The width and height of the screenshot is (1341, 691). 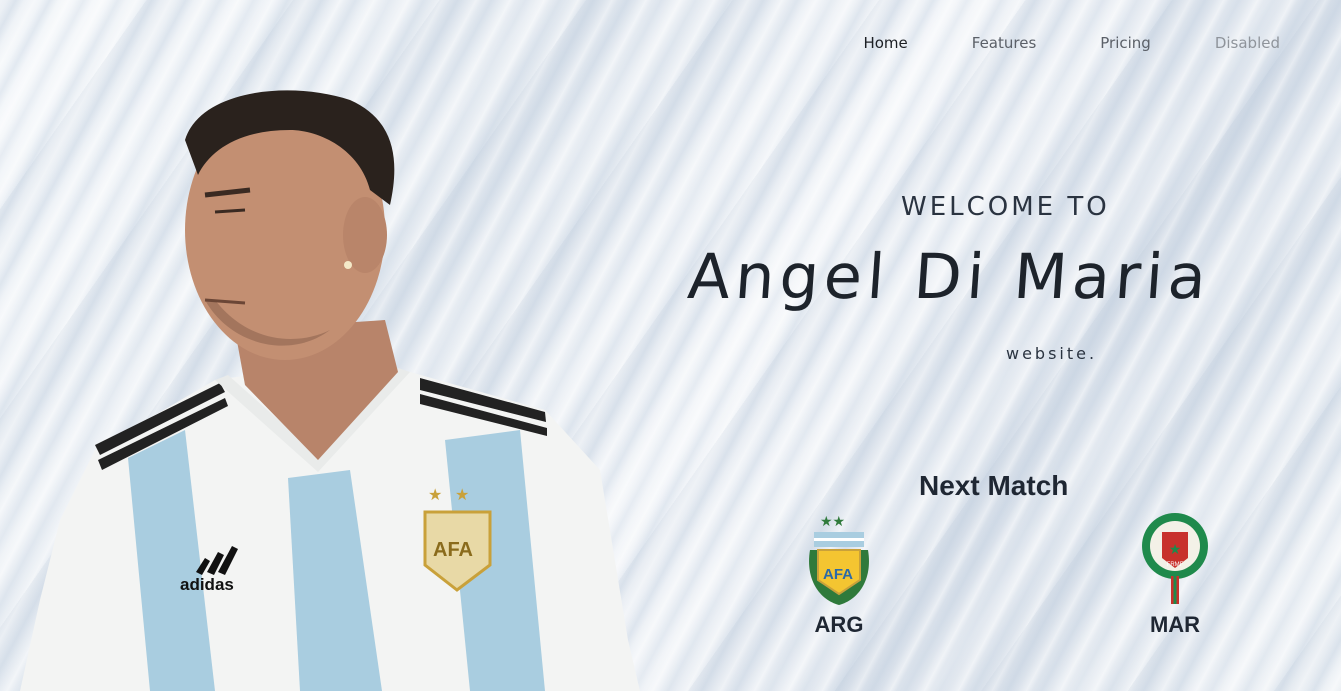 What do you see at coordinates (1004, 43) in the screenshot?
I see `nav-features: Features` at bounding box center [1004, 43].